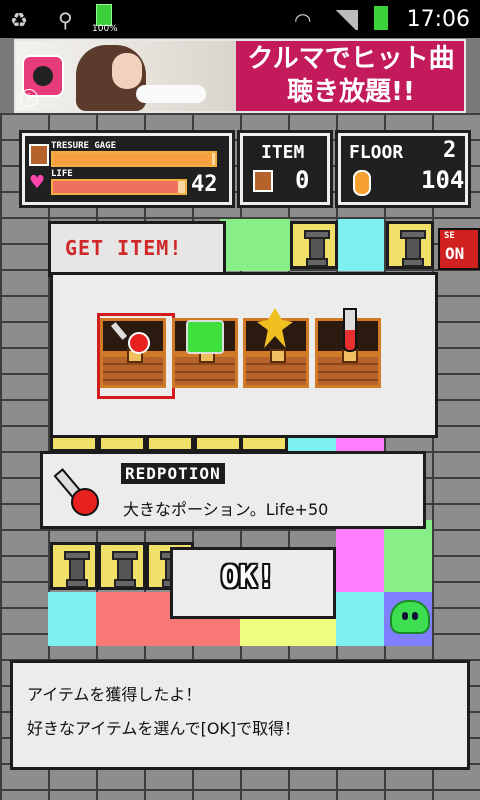 Image resolution: width=480 pixels, height=800 pixels. What do you see at coordinates (403, 169) in the screenshot?
I see `floor-panel: FLOOR 2 104` at bounding box center [403, 169].